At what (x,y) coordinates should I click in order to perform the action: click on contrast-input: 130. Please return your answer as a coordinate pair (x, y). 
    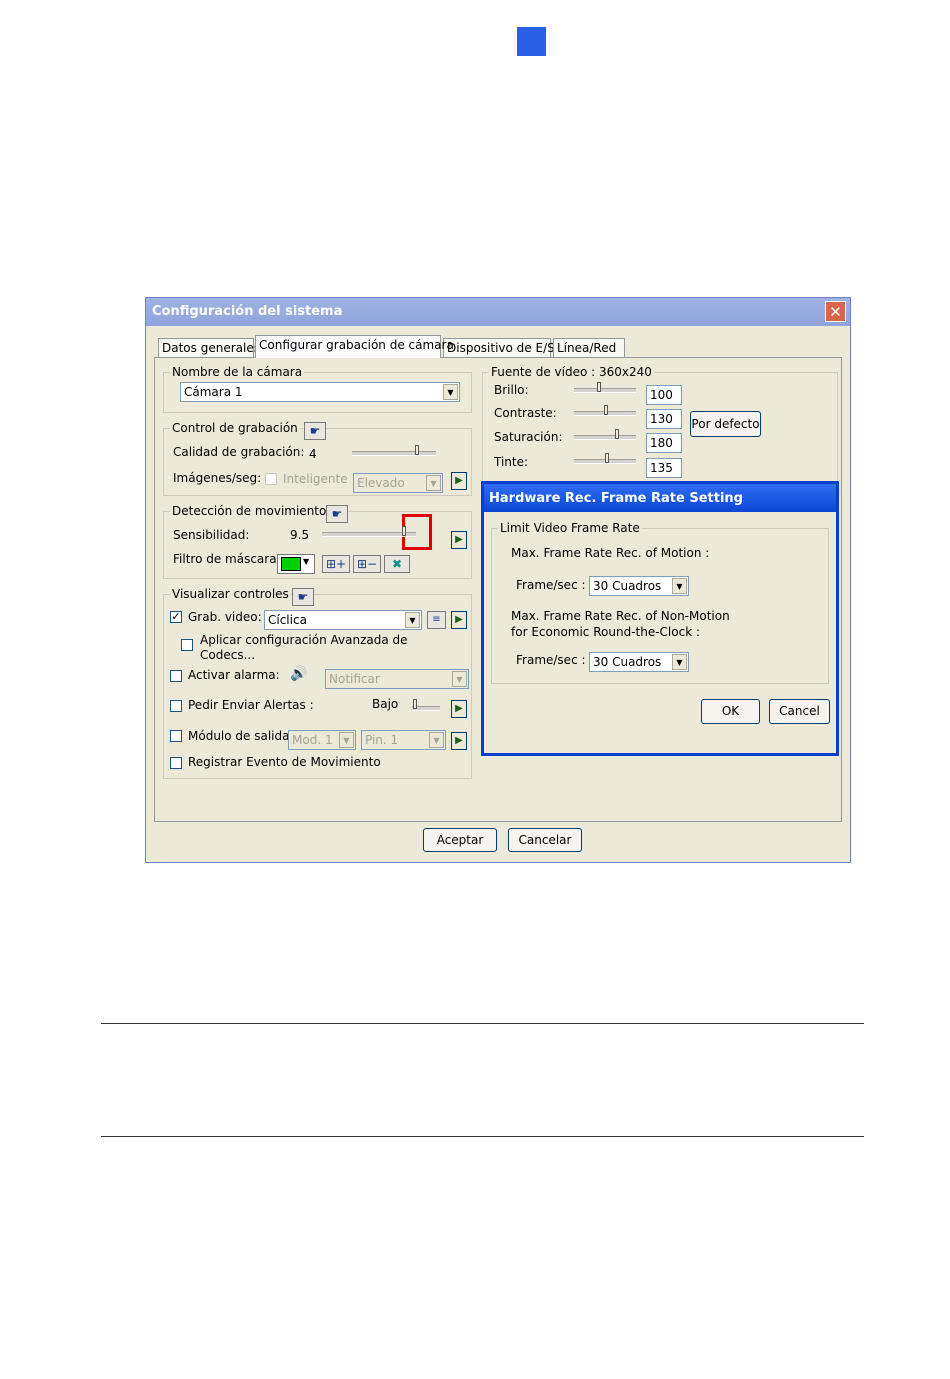
    Looking at the image, I should click on (664, 419).